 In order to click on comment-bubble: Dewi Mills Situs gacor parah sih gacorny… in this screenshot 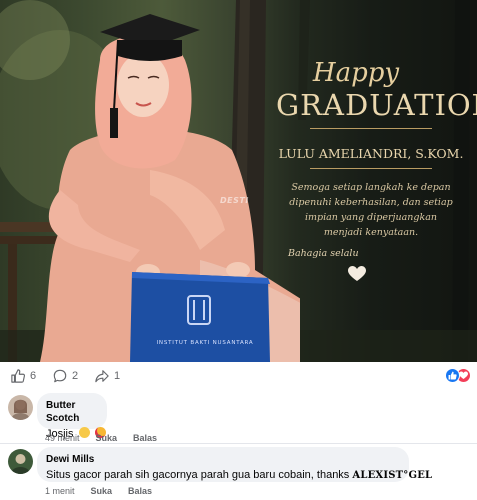, I will do `click(234, 465)`.